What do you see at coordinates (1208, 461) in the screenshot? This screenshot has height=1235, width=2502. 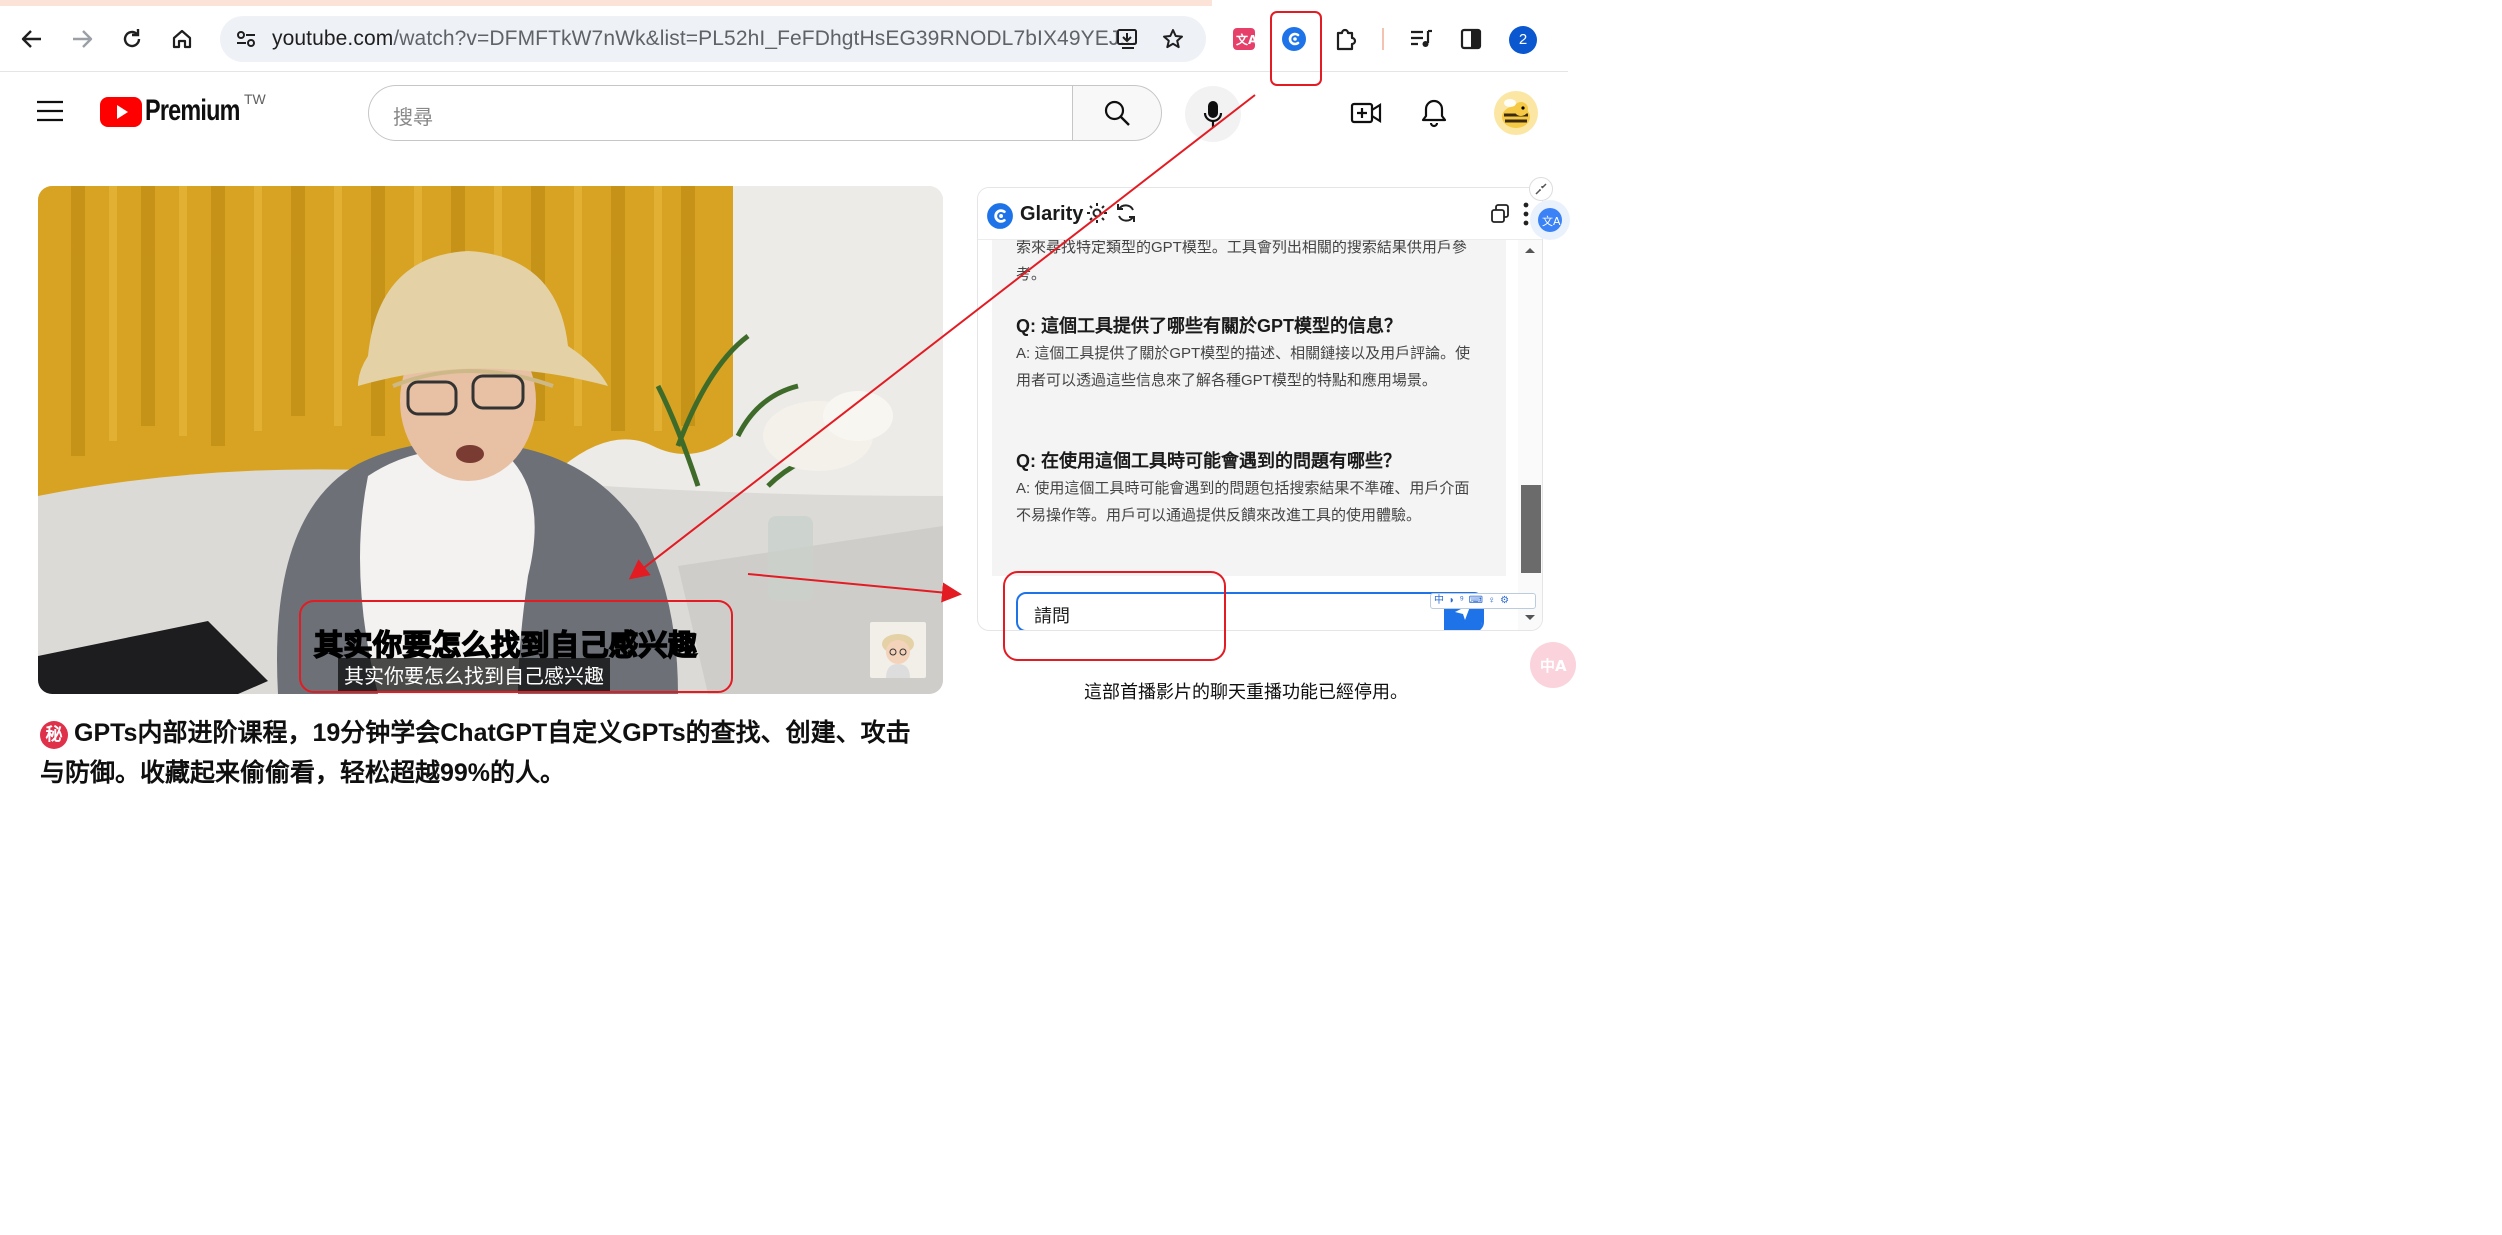 I see `question-2: Q: 在使用這個工具時可能會遇到的問題有哪些？` at bounding box center [1208, 461].